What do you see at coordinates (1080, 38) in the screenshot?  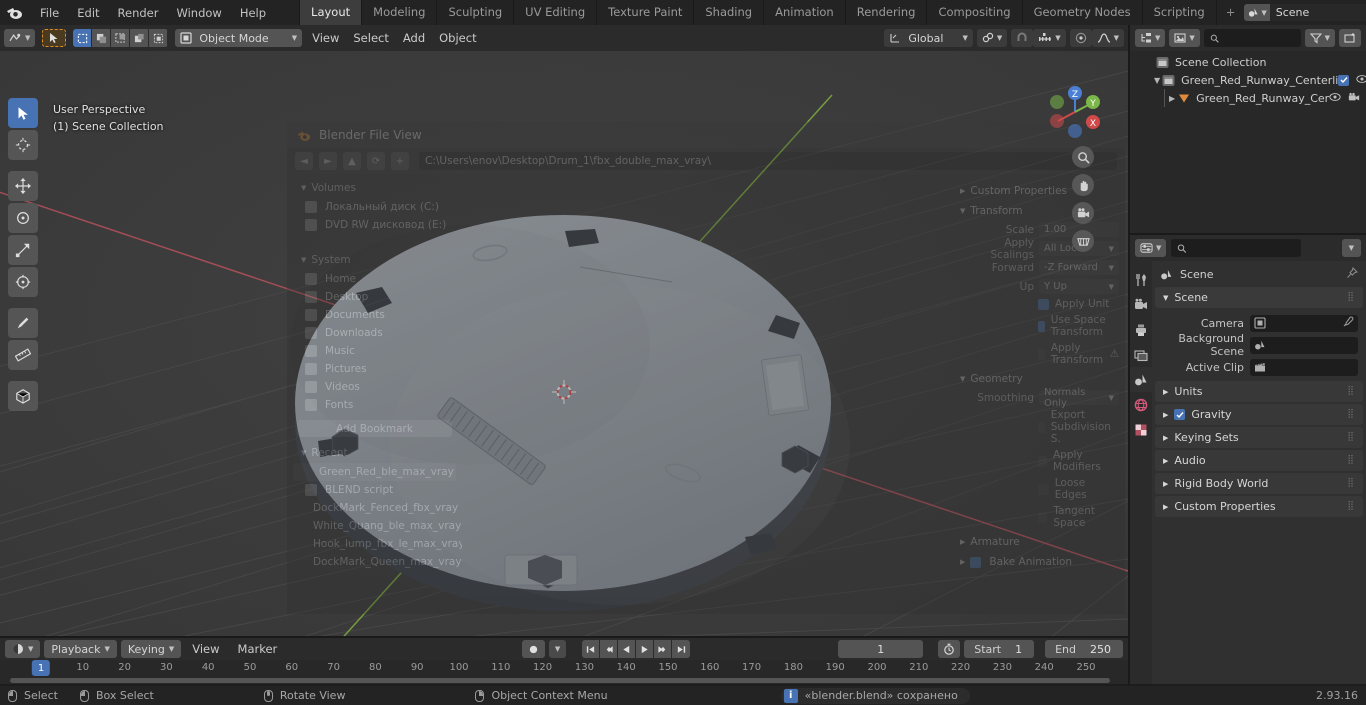 I see `proportional-edit-icon` at bounding box center [1080, 38].